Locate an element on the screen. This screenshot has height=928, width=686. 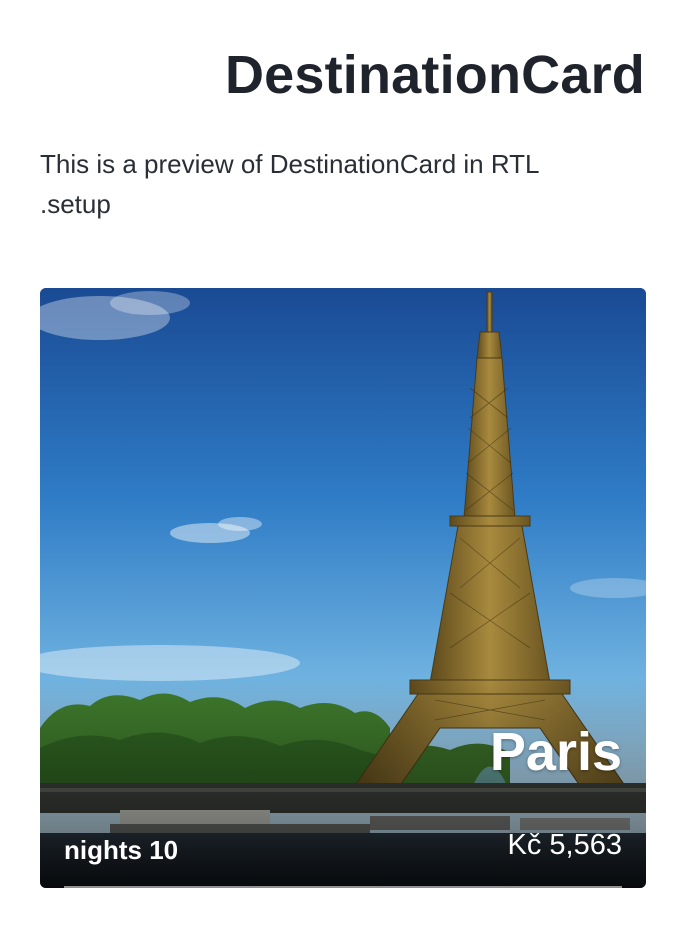
destination-nights: nights 10 is located at coordinates (121, 850).